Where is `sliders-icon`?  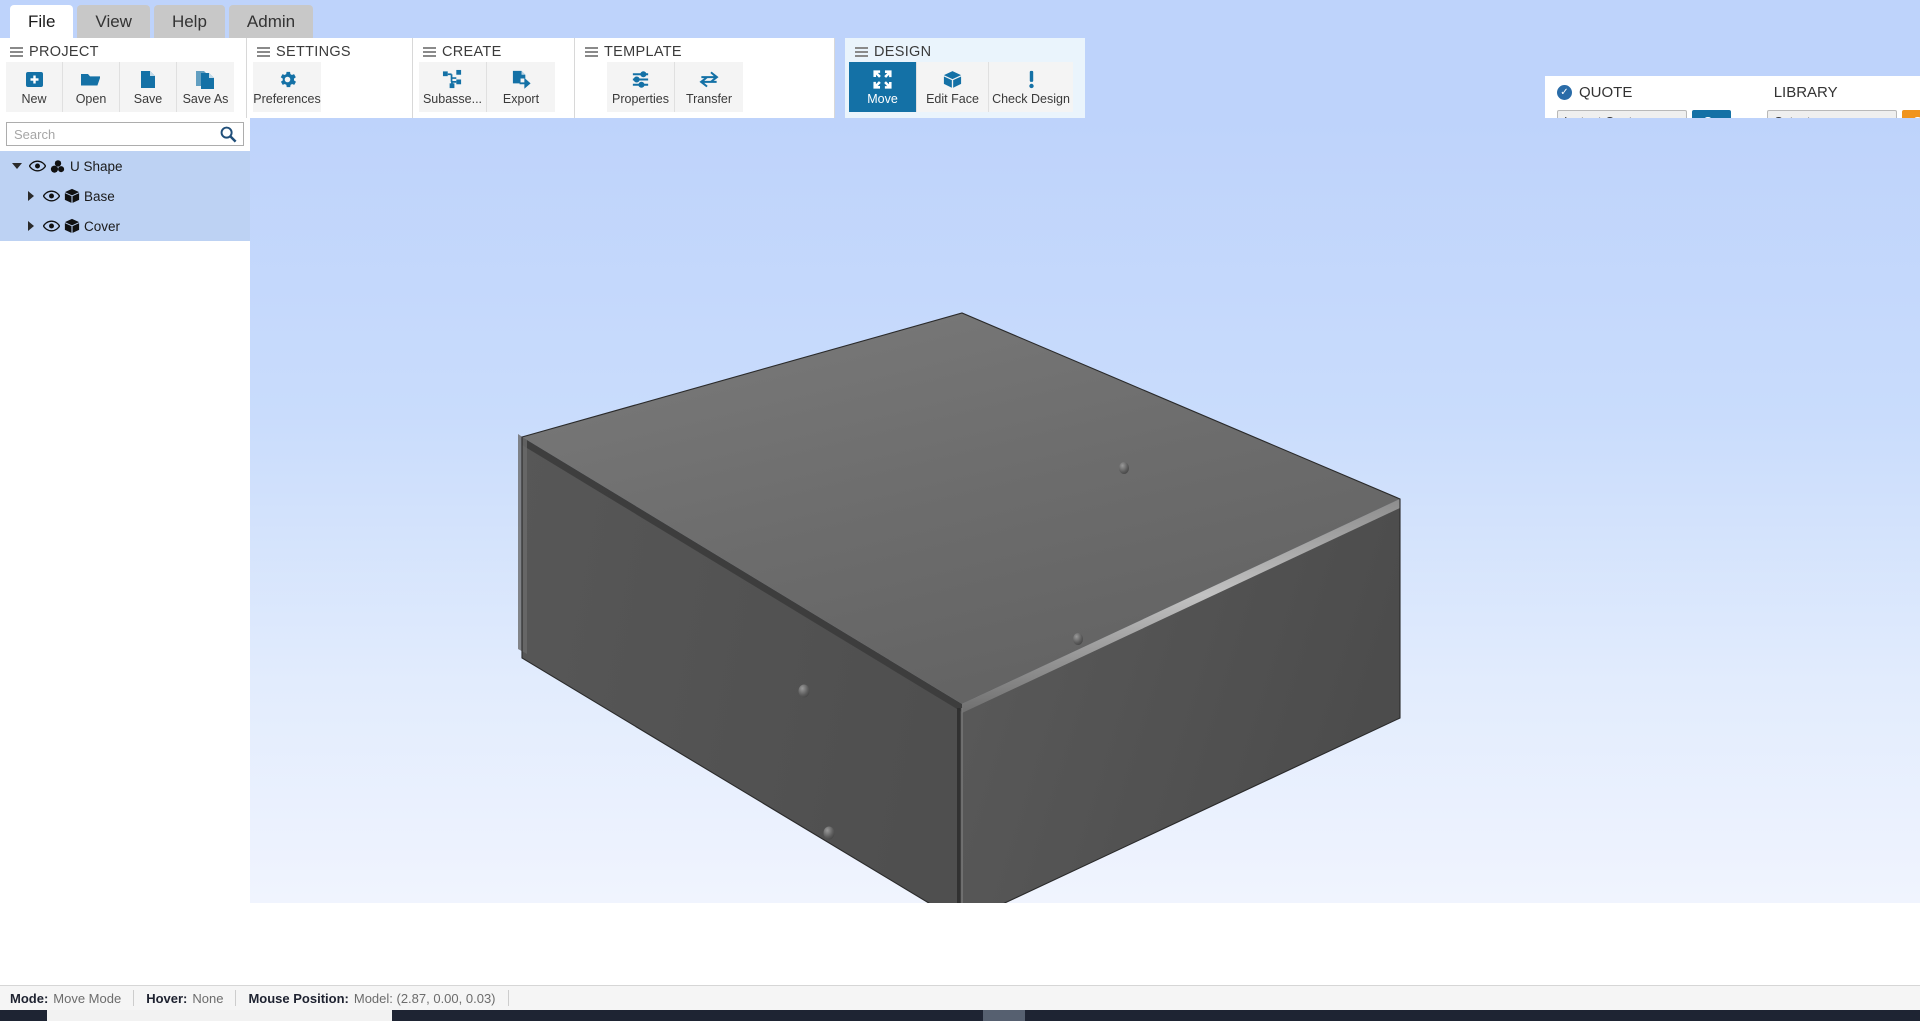
sliders-icon is located at coordinates (640, 79).